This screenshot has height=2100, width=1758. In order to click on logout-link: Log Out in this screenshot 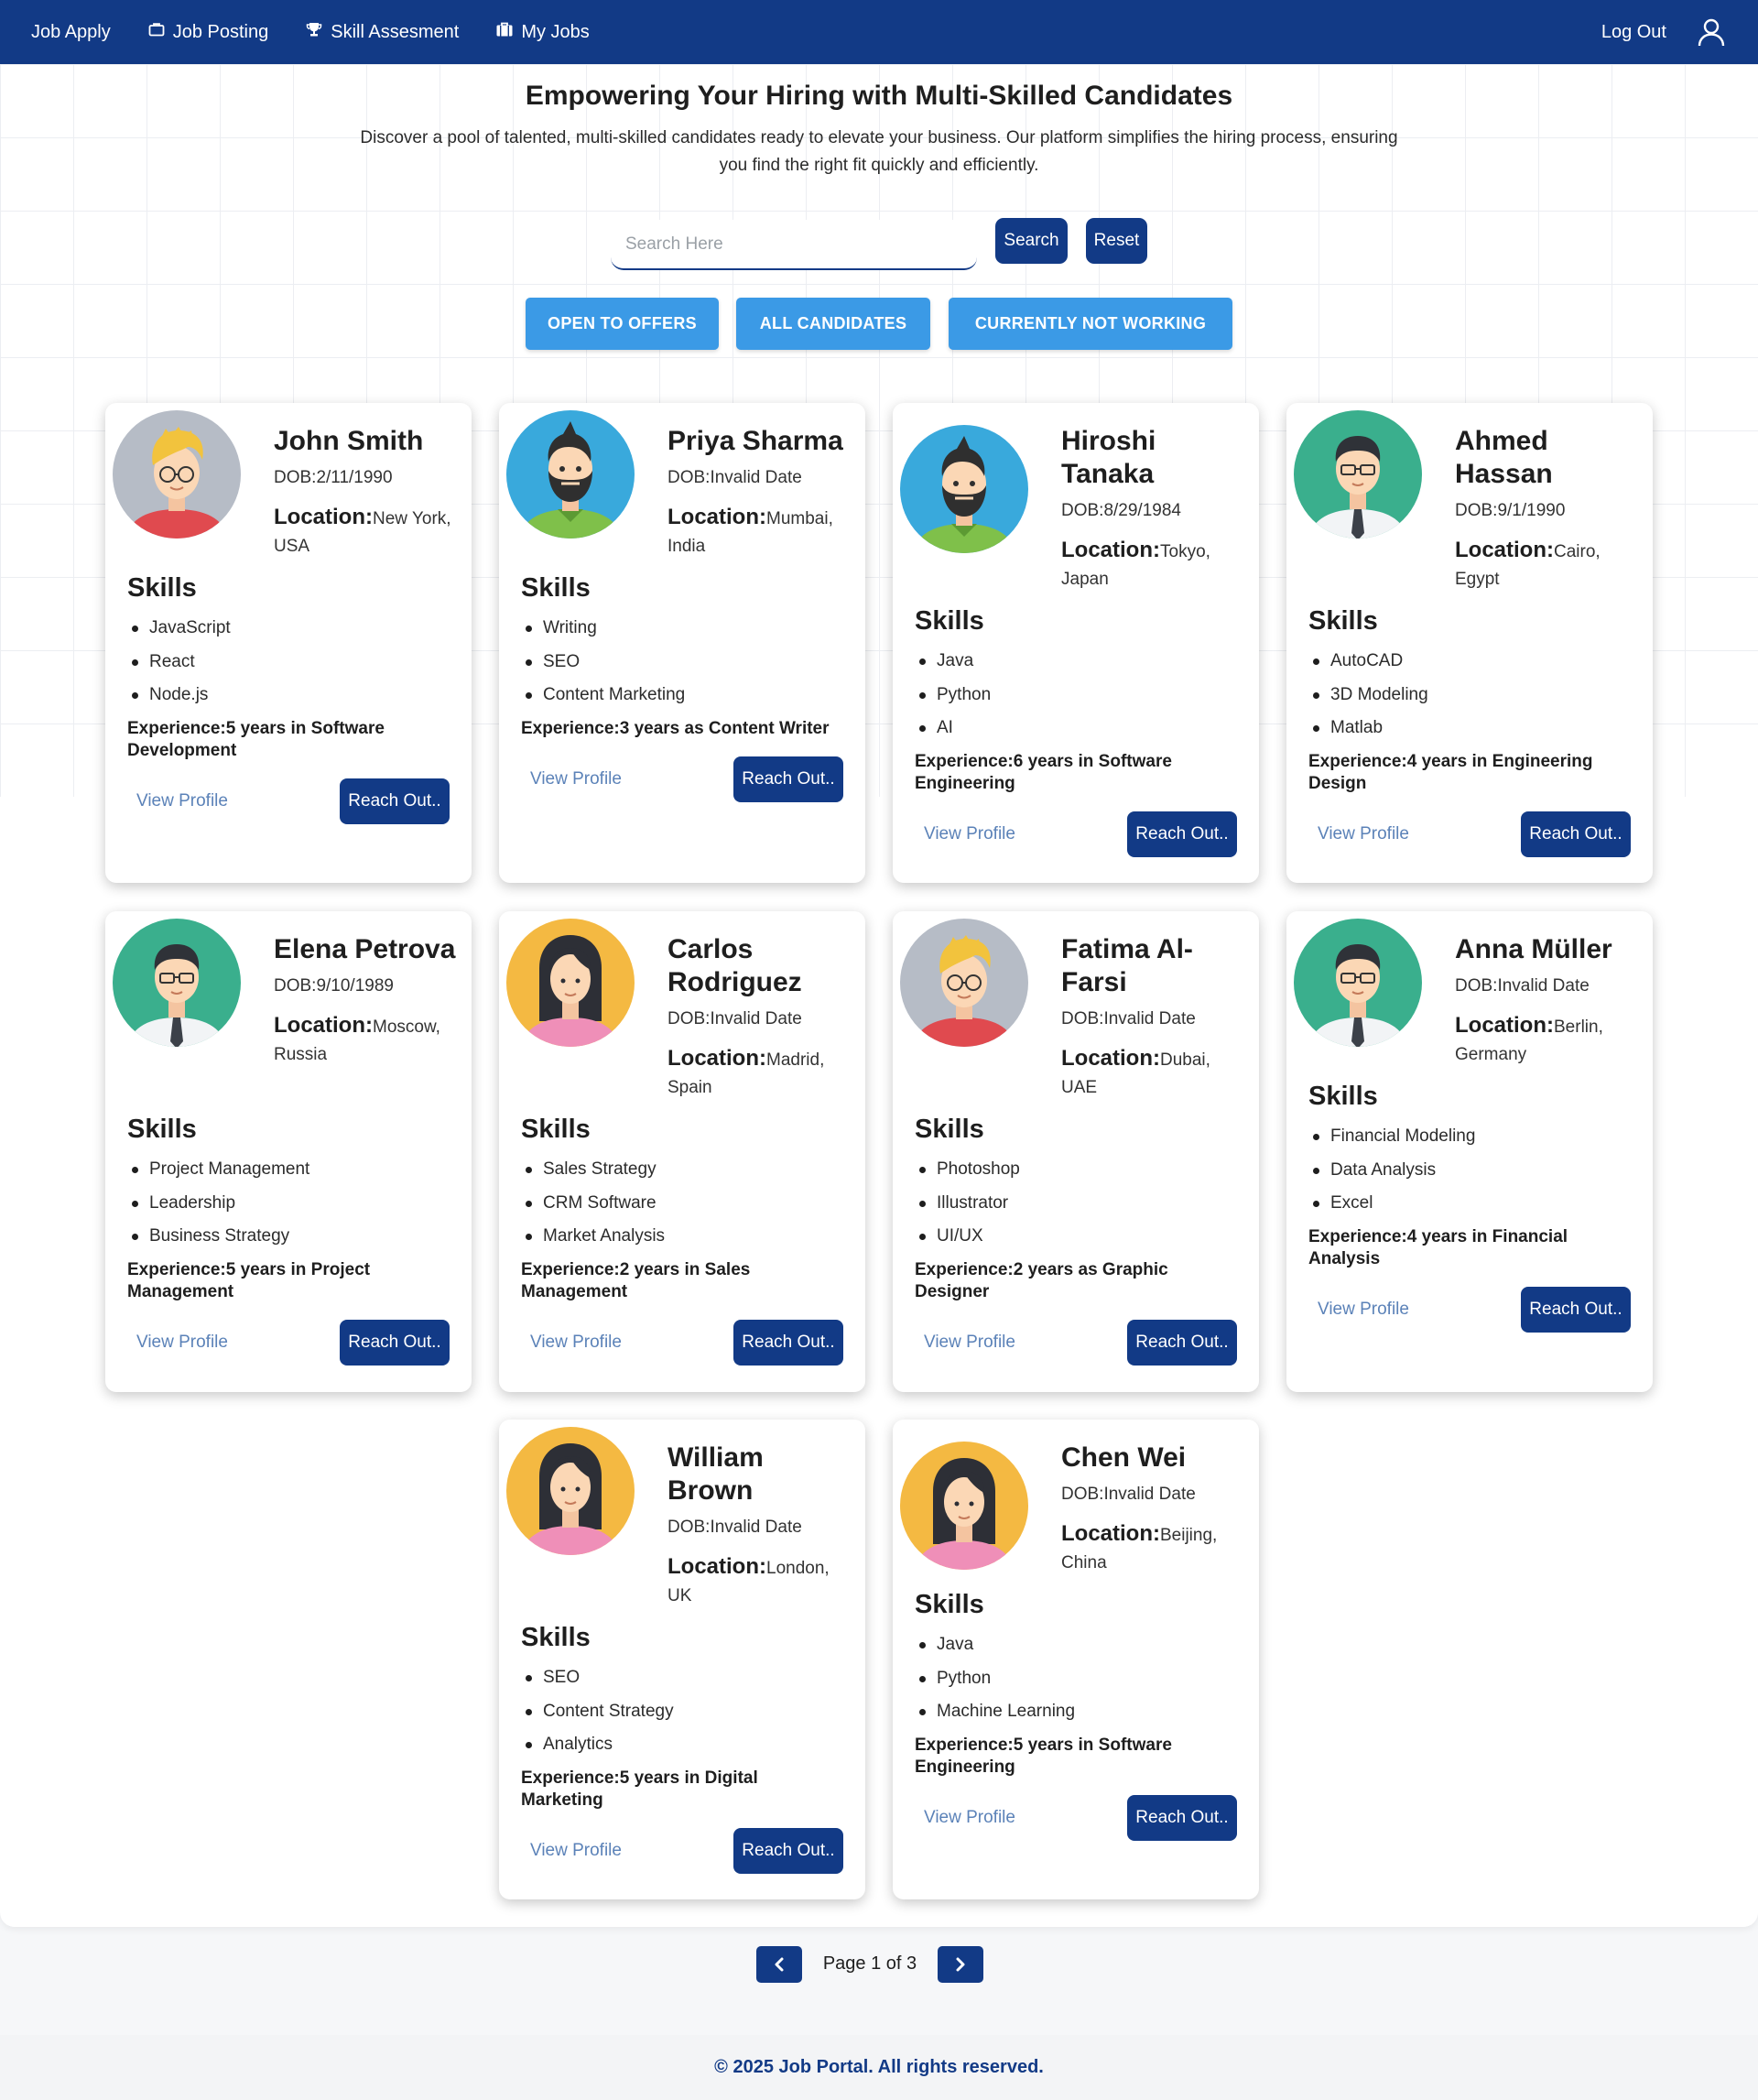, I will do `click(1634, 32)`.